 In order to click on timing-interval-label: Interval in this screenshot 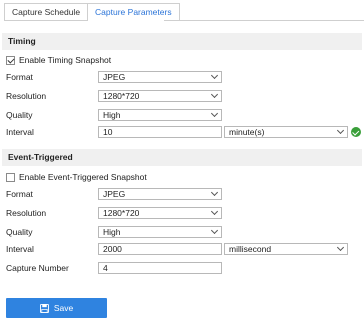, I will do `click(20, 132)`.